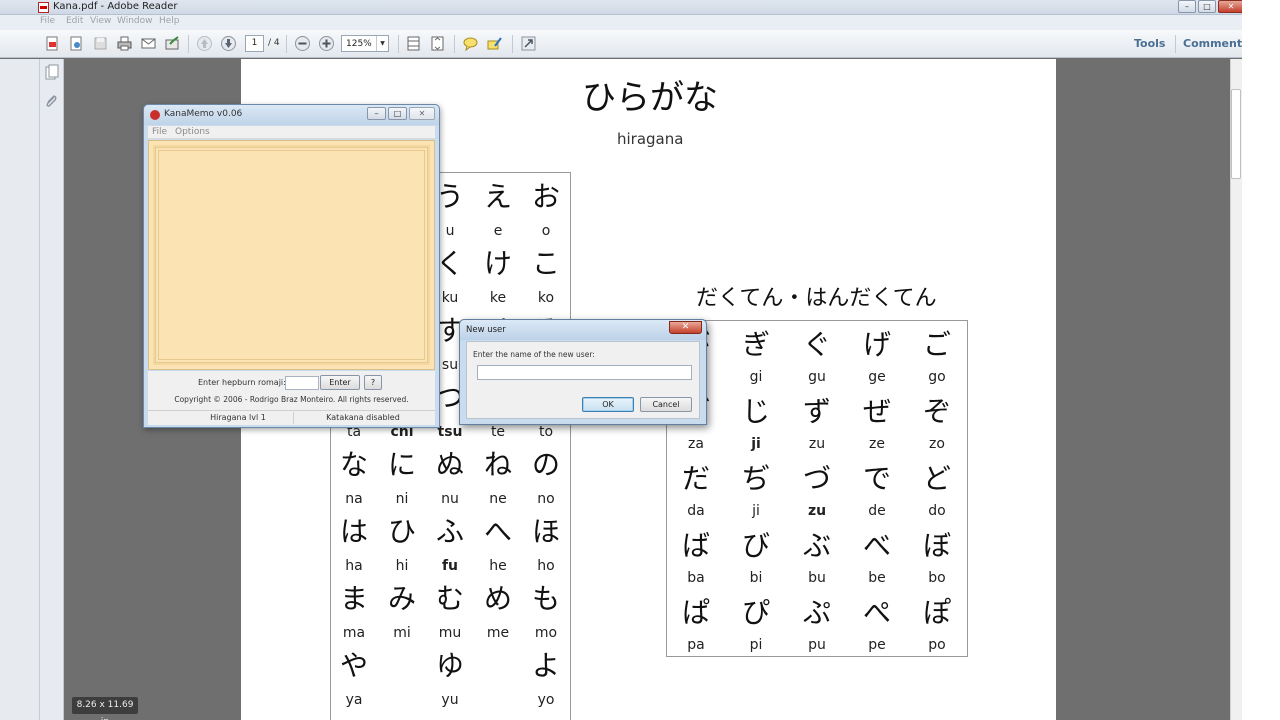 The image size is (1280, 720). I want to click on window-titlebar: Kana.pdf - Adobe Reader – □ ✕, so click(640, 7).